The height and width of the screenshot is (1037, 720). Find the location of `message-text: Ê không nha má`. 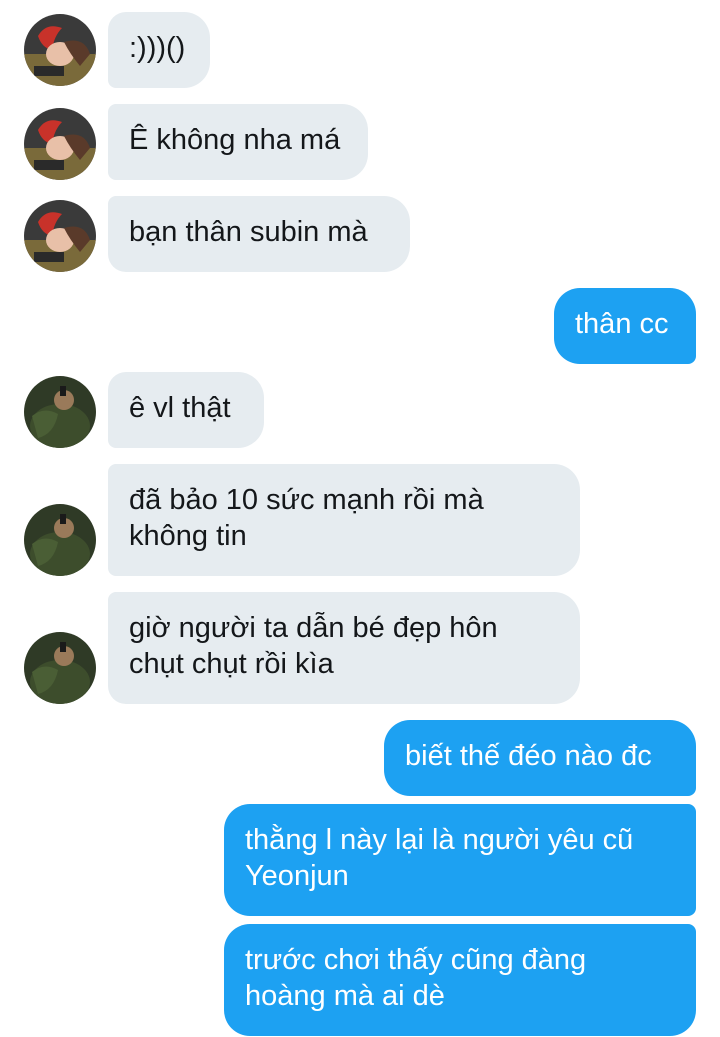

message-text: Ê không nha má is located at coordinates (235, 140).